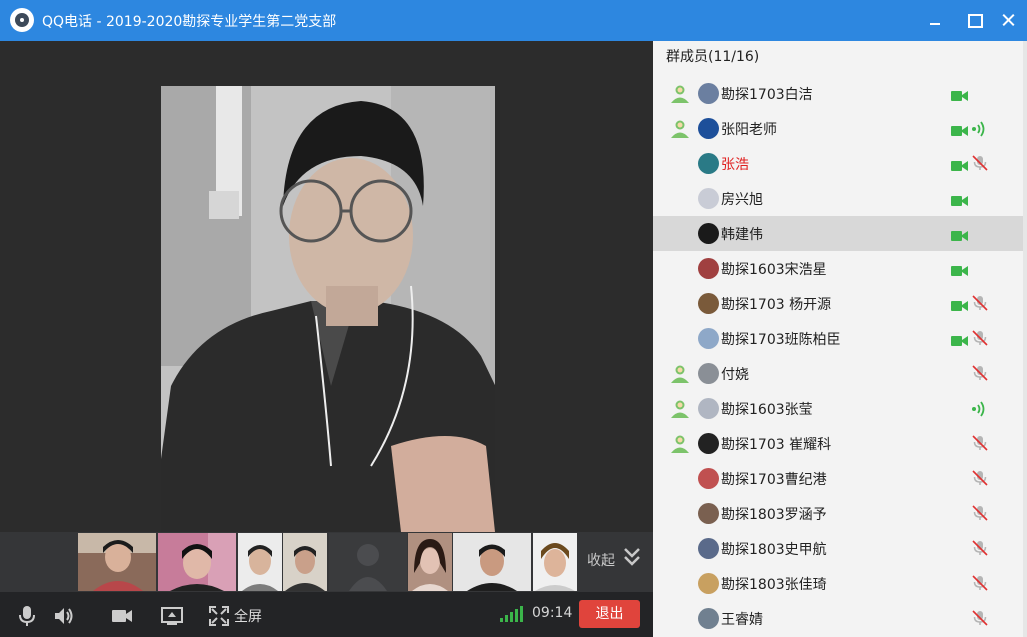  I want to click on collapse-label: 收起, so click(601, 561).